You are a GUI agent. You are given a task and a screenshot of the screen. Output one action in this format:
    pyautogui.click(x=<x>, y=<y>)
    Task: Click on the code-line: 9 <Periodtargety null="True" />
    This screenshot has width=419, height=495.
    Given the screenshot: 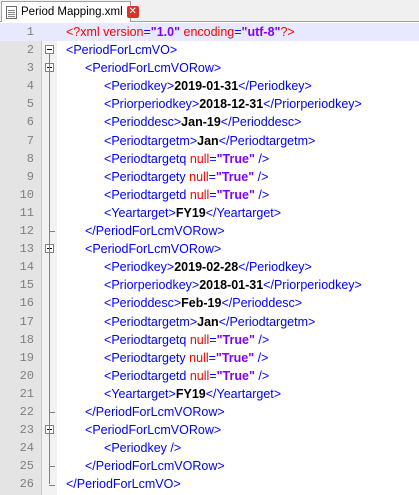 What is the action you would take?
    pyautogui.click(x=209, y=177)
    